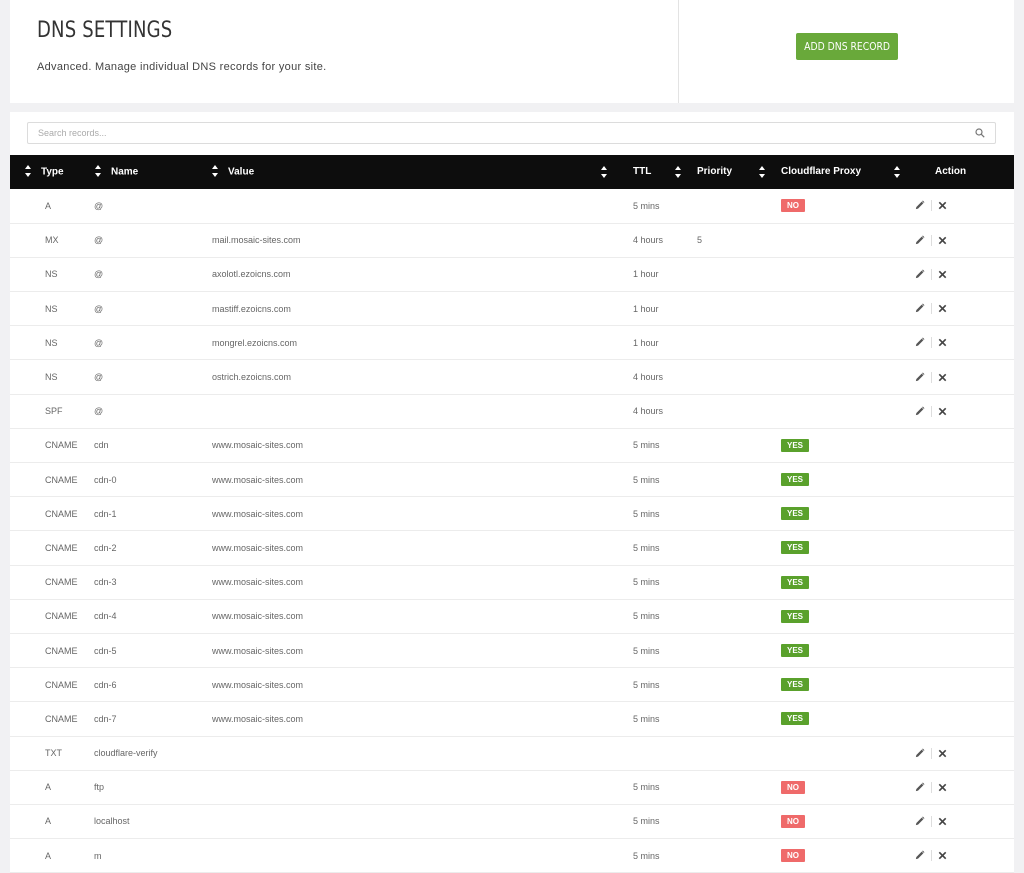 This screenshot has height=873, width=1024. What do you see at coordinates (48, 787) in the screenshot?
I see `record-type: A` at bounding box center [48, 787].